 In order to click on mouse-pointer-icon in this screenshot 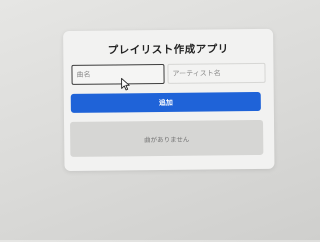, I will do `click(125, 84)`.